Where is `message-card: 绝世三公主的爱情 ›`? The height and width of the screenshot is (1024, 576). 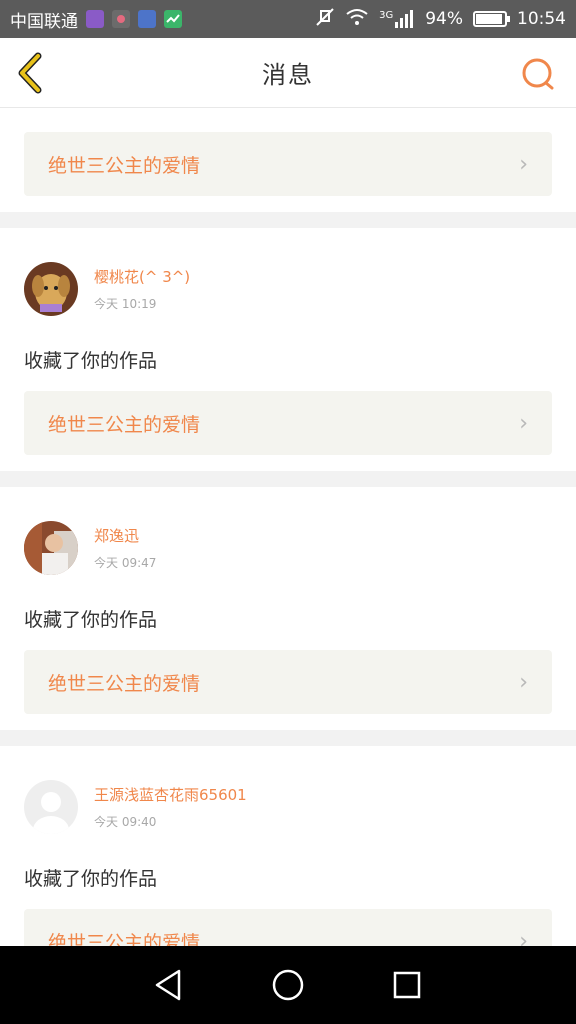 message-card: 绝世三公主的爱情 › is located at coordinates (288, 160).